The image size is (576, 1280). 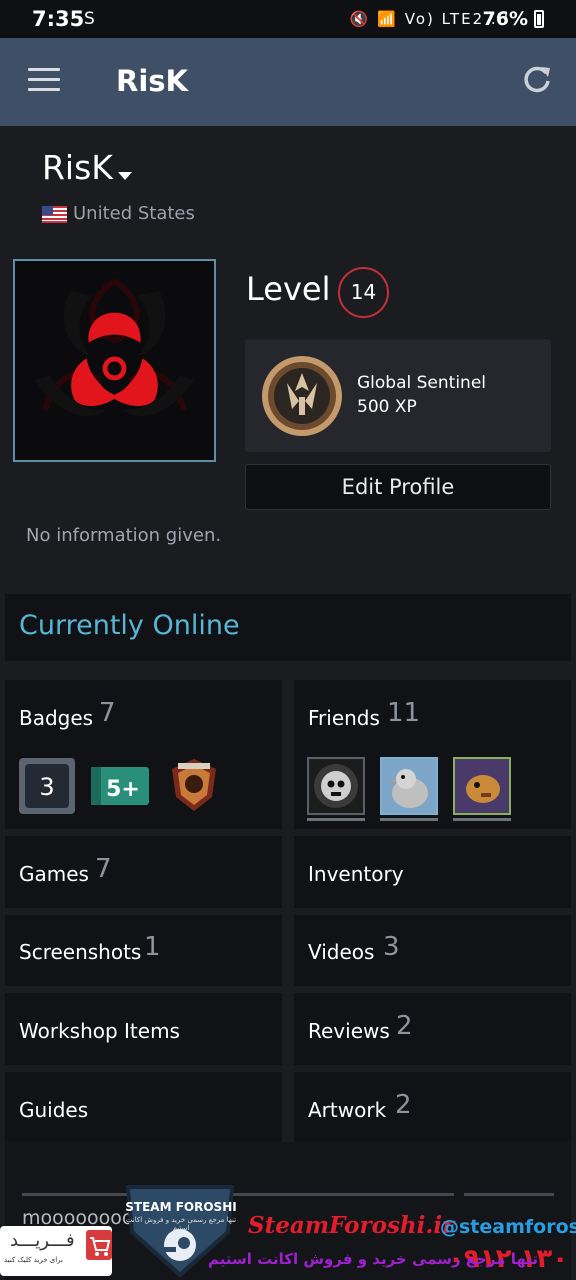 What do you see at coordinates (422, 383) in the screenshot?
I see `featured-badge-name: Global Sentinel` at bounding box center [422, 383].